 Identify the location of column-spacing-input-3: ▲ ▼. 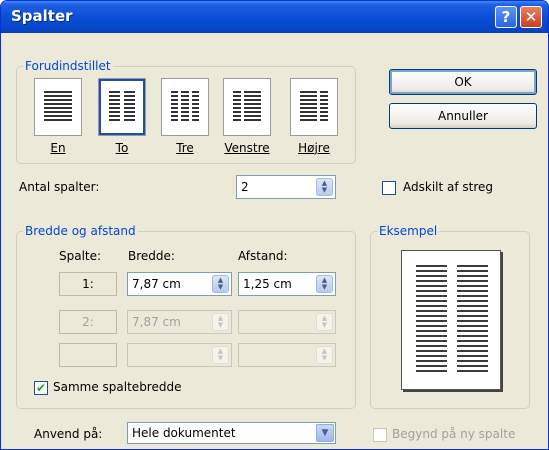
(287, 355).